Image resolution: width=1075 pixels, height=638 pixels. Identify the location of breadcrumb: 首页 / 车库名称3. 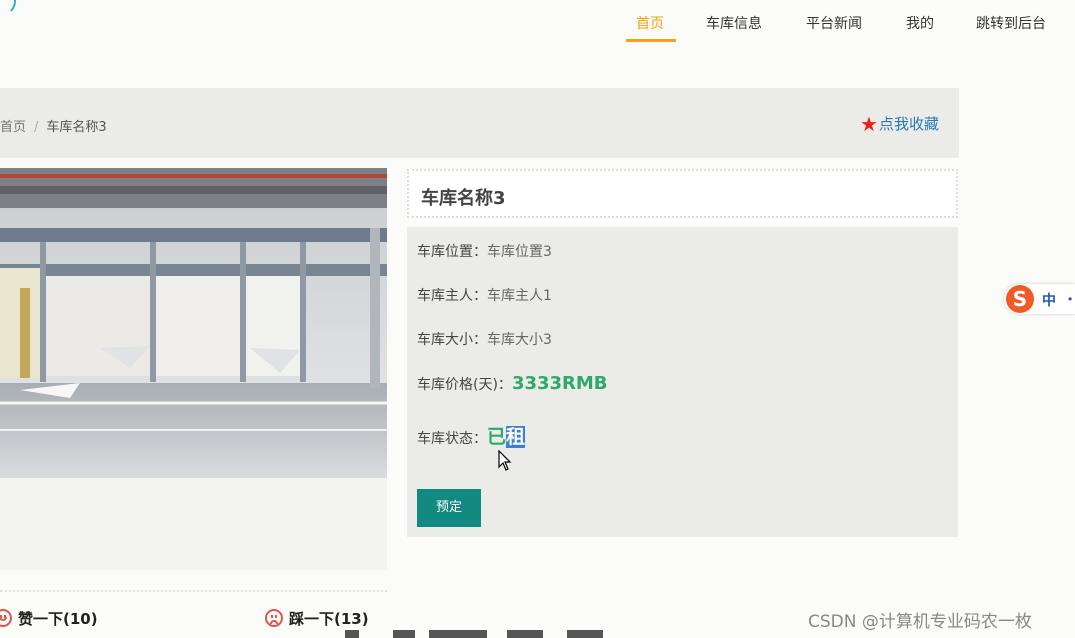
(53, 125).